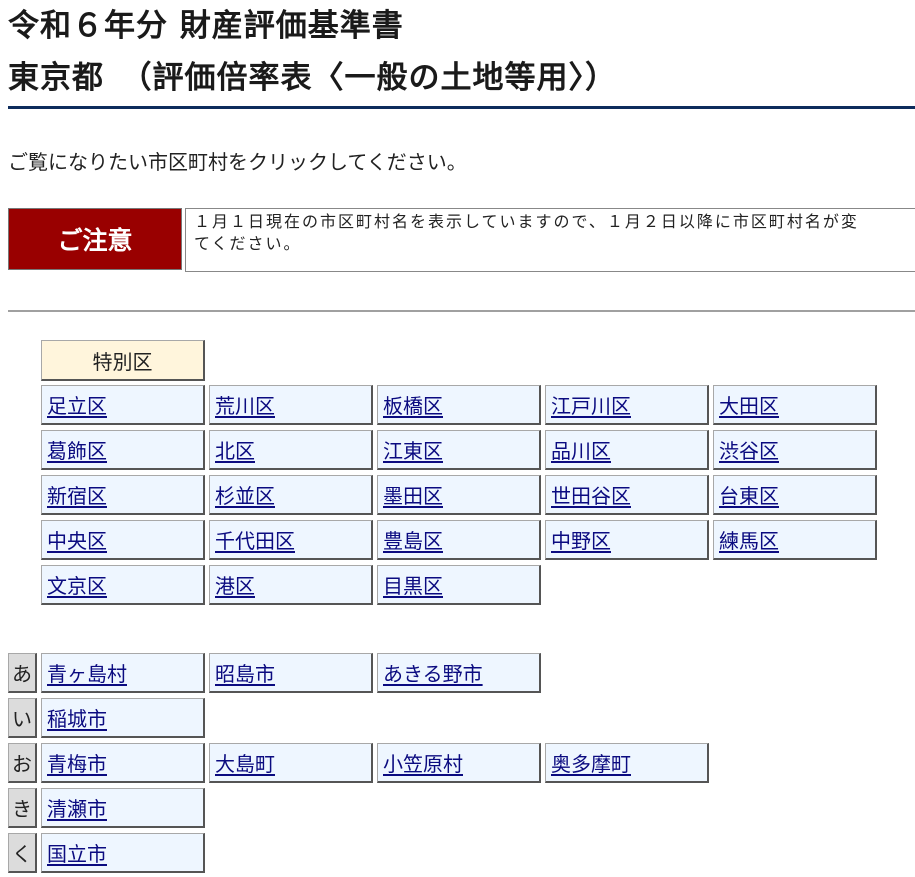 The width and height of the screenshot is (915, 877). I want to click on page-subtitle: 東京都 （評価倍率表〈一般の土地等用〉）, so click(312, 78).